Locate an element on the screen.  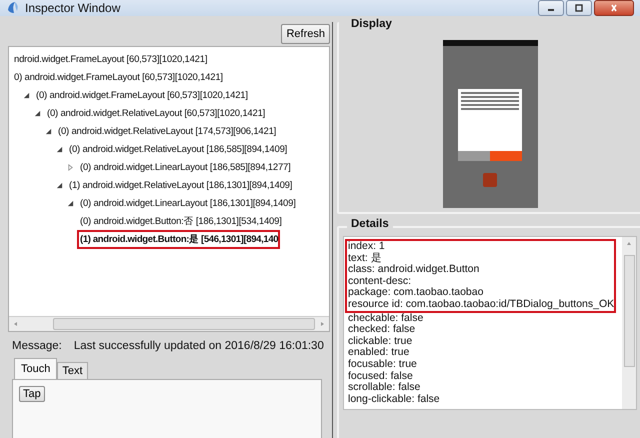
tree-node: 0) android.widget.FrameLayout [60,573][1020,1421] is located at coordinates (118, 77).